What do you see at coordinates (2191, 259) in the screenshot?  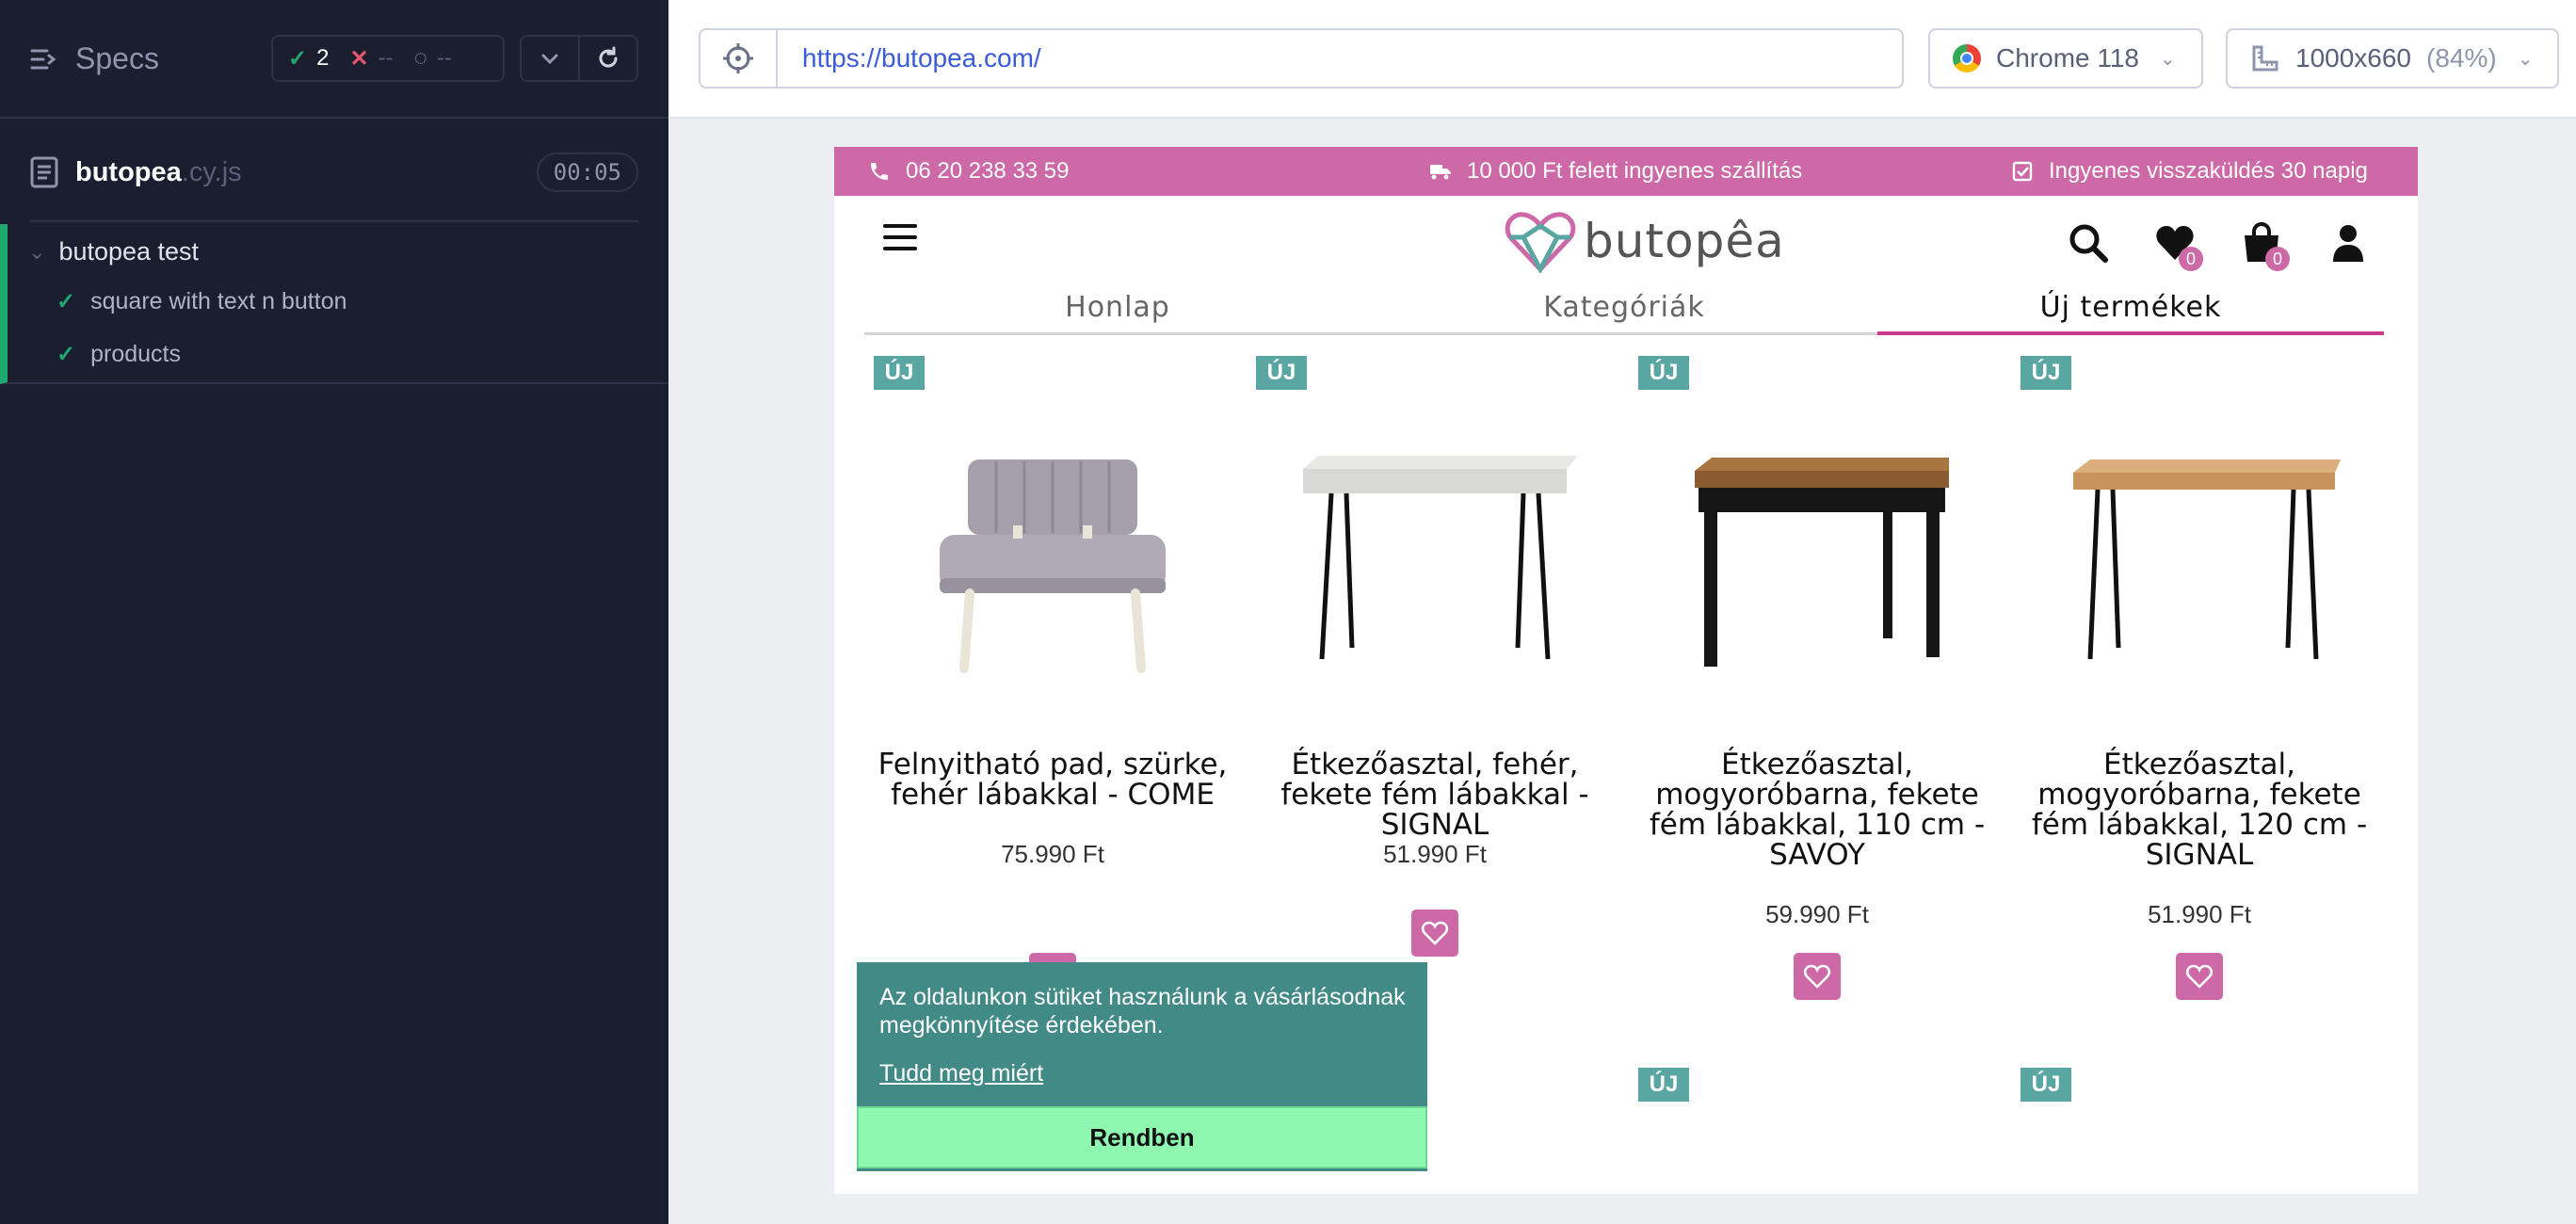 I see `wishlist-count: 0` at bounding box center [2191, 259].